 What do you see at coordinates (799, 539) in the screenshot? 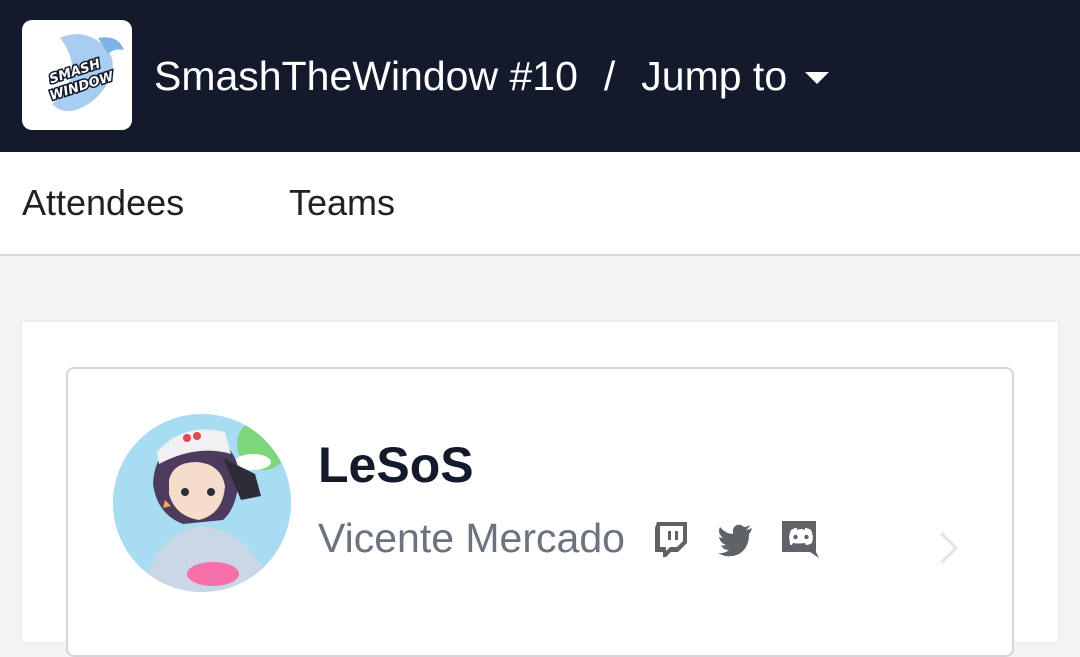
I see `discord-icon` at bounding box center [799, 539].